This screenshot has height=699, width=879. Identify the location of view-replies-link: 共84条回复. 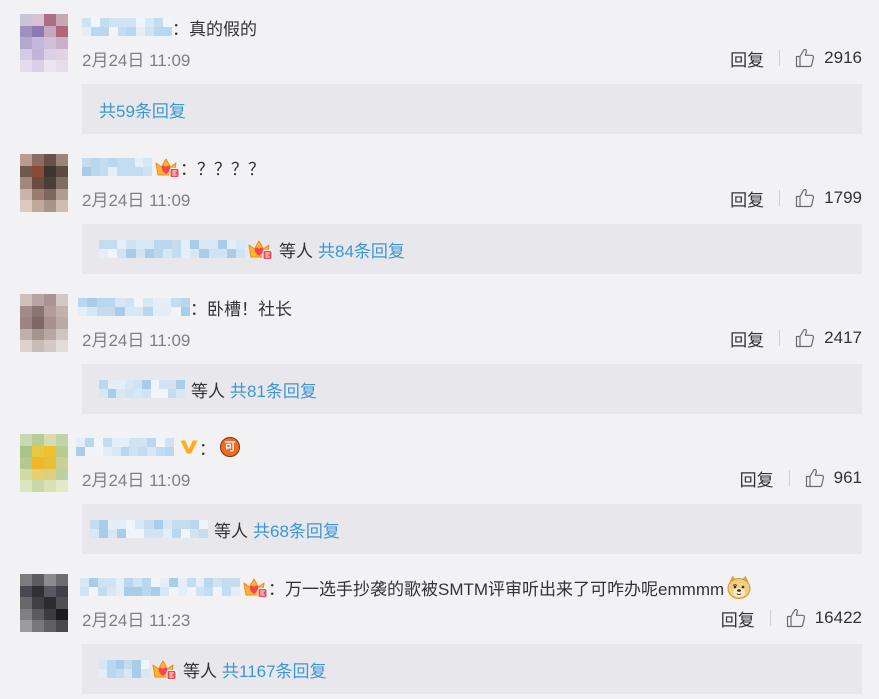
(361, 249).